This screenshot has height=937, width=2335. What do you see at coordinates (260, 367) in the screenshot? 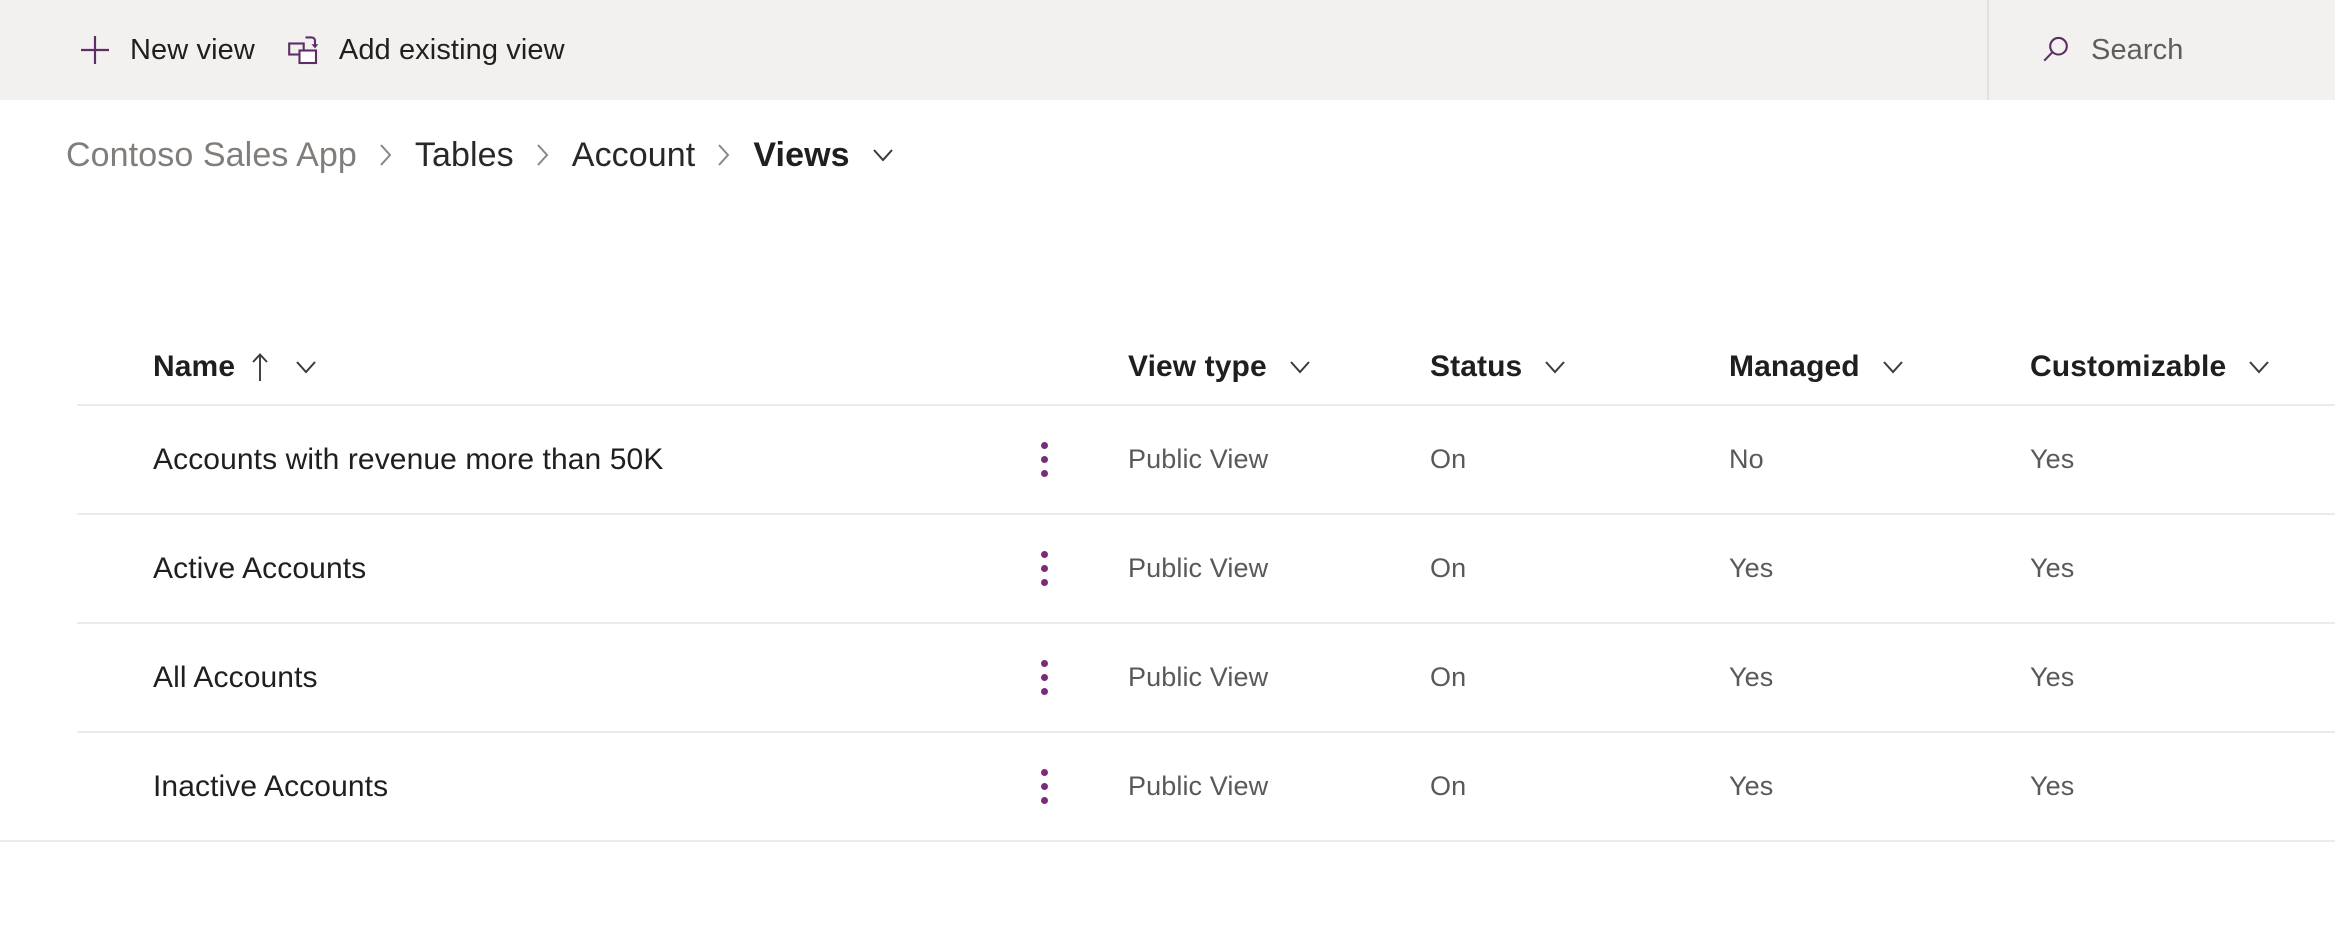
I see `sort-ascending-icon` at bounding box center [260, 367].